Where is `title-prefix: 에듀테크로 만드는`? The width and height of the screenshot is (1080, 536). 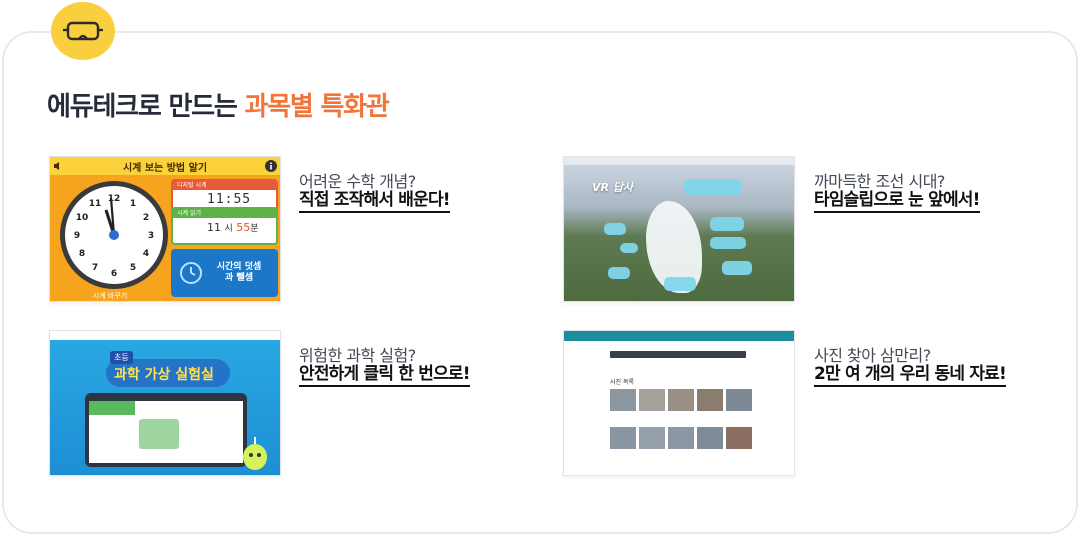 title-prefix: 에듀테크로 만드는 is located at coordinates (142, 107).